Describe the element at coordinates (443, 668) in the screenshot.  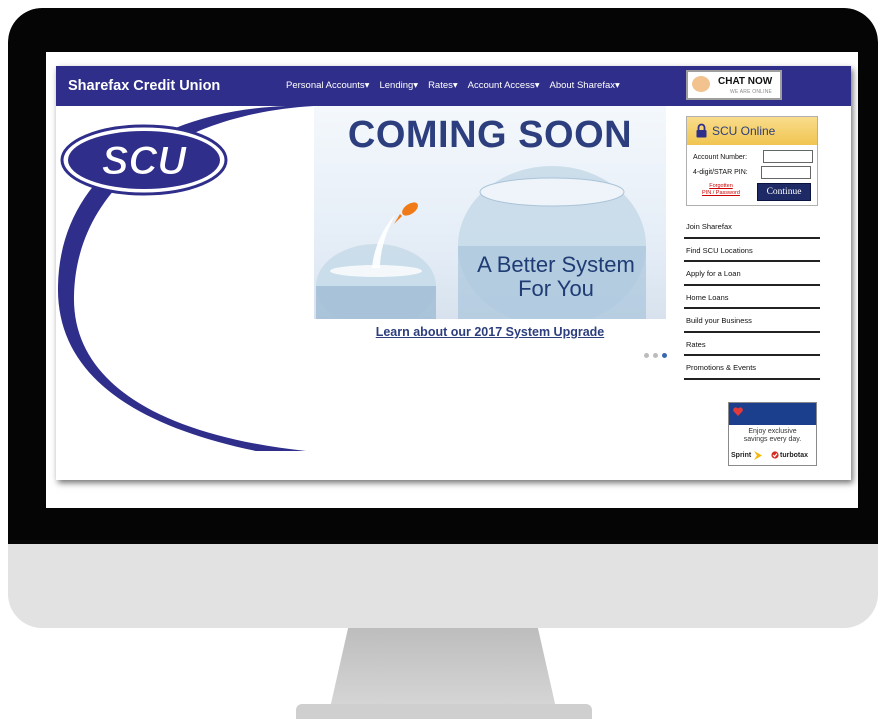
I see `monitor-stand-neck` at that location.